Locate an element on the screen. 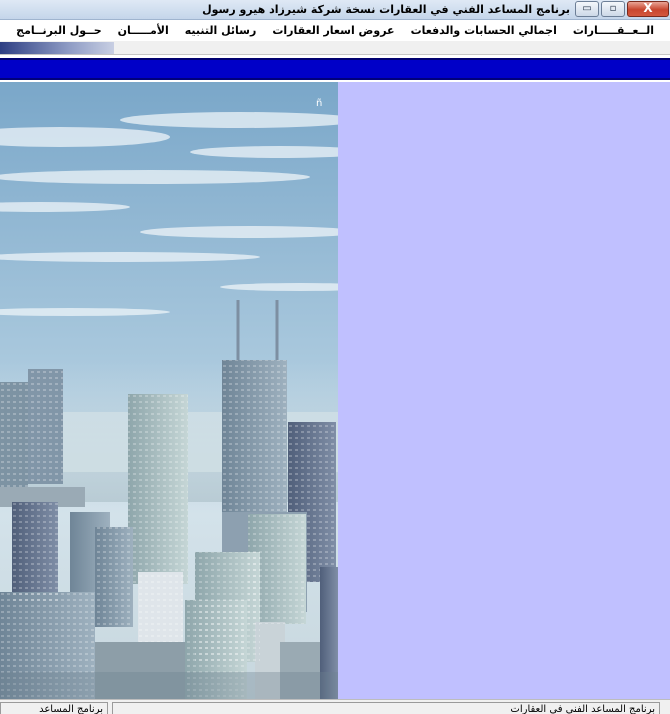 Image resolution: width=670 pixels, height=714 pixels. menu-item-offers: عروض اسعار العقارات is located at coordinates (333, 31).